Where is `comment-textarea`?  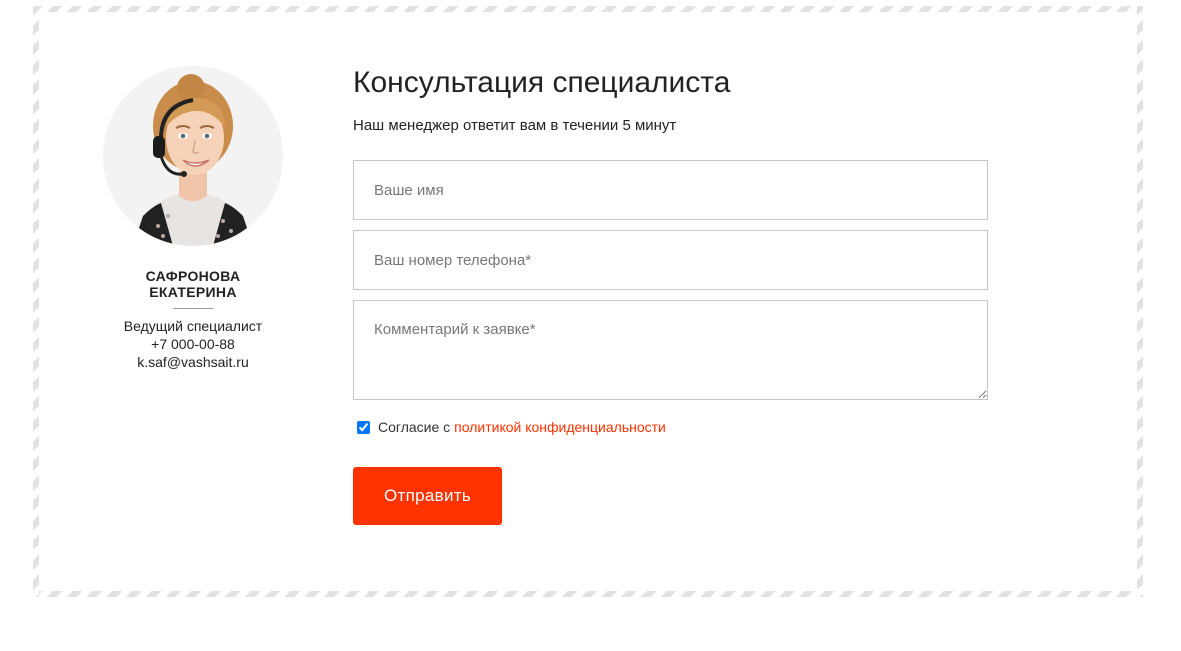 comment-textarea is located at coordinates (670, 350).